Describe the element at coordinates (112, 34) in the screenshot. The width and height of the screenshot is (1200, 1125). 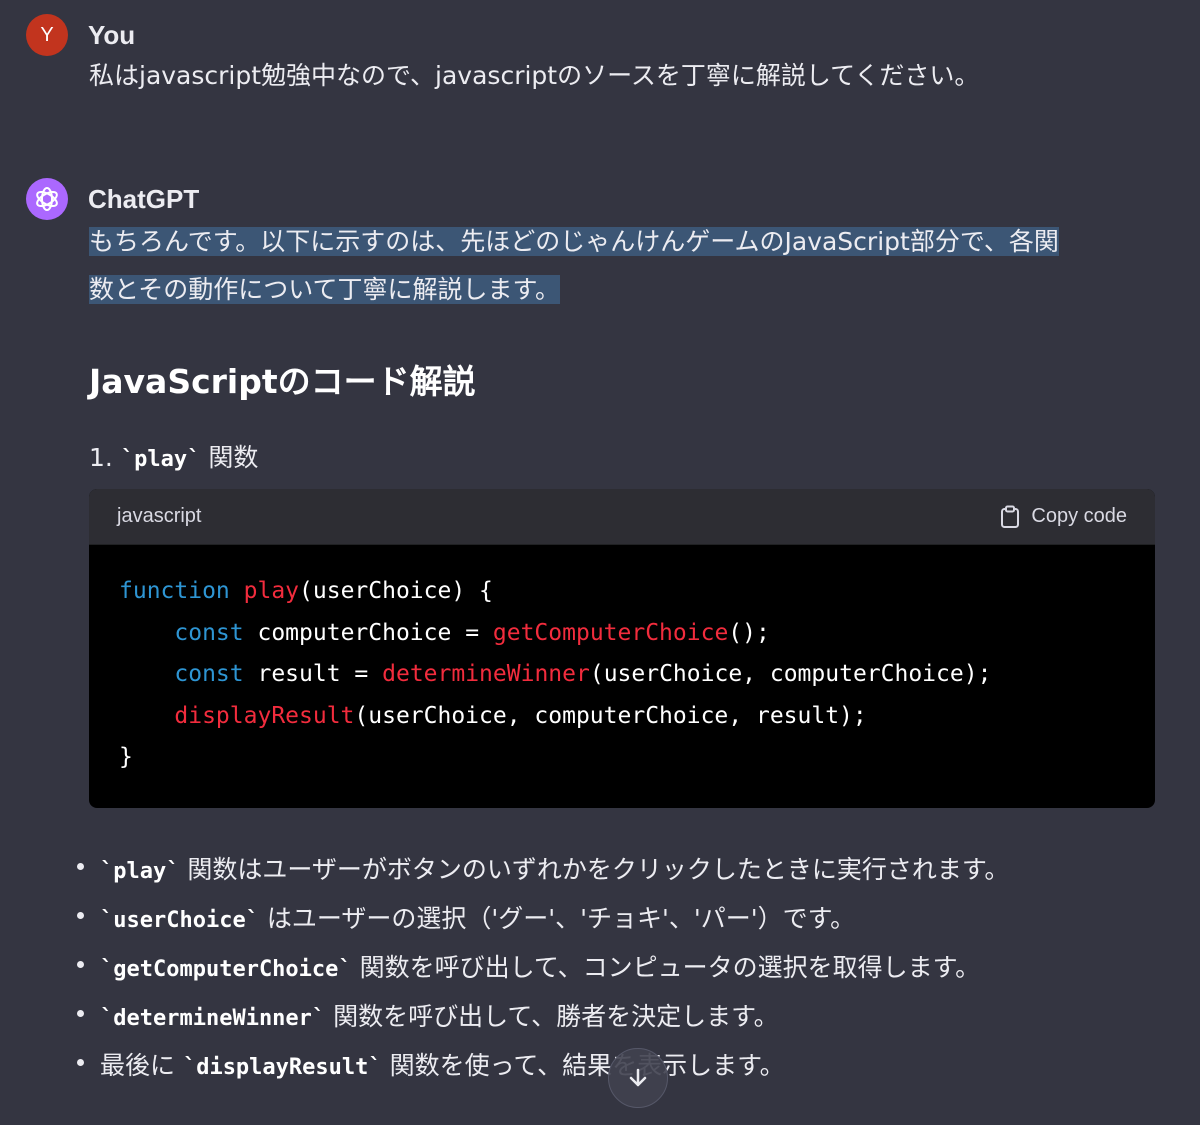
I see `user-author-name: You` at that location.